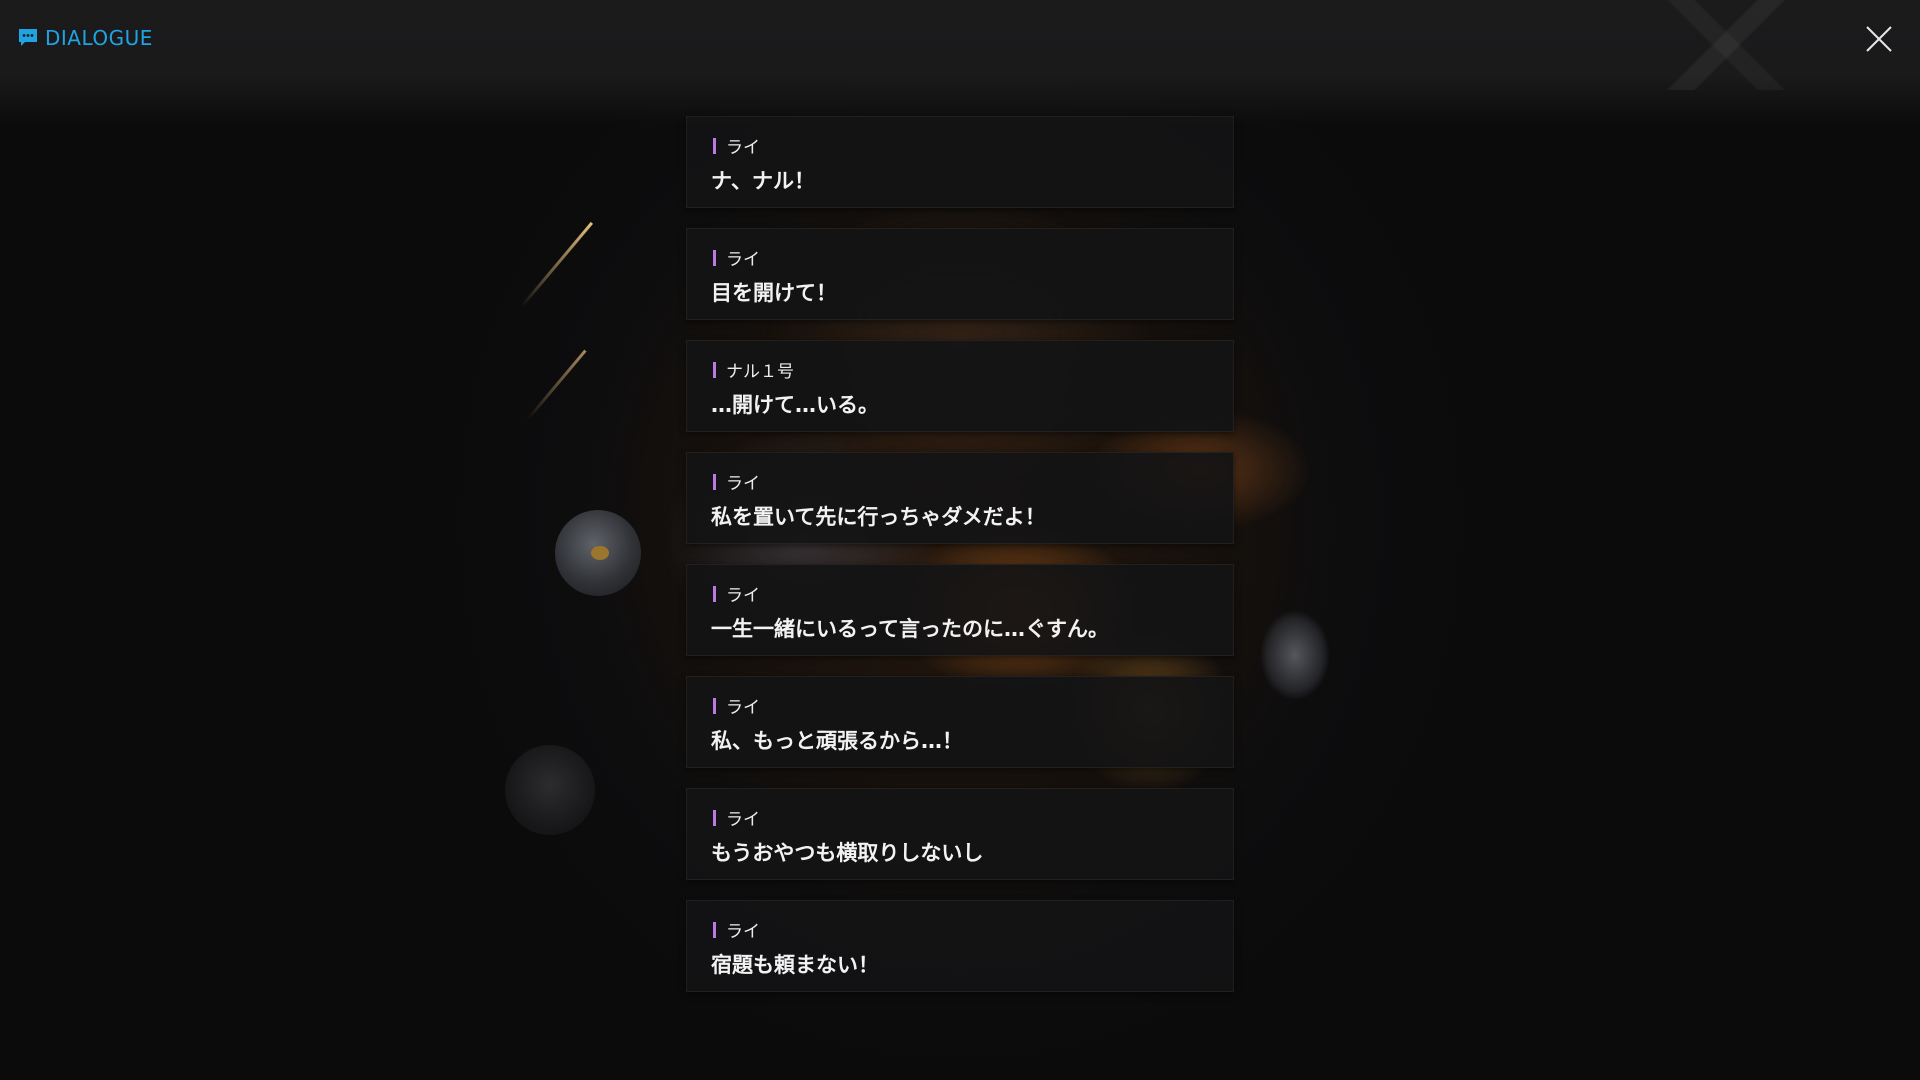  What do you see at coordinates (28, 37) in the screenshot?
I see `chat-bubble-icon` at bounding box center [28, 37].